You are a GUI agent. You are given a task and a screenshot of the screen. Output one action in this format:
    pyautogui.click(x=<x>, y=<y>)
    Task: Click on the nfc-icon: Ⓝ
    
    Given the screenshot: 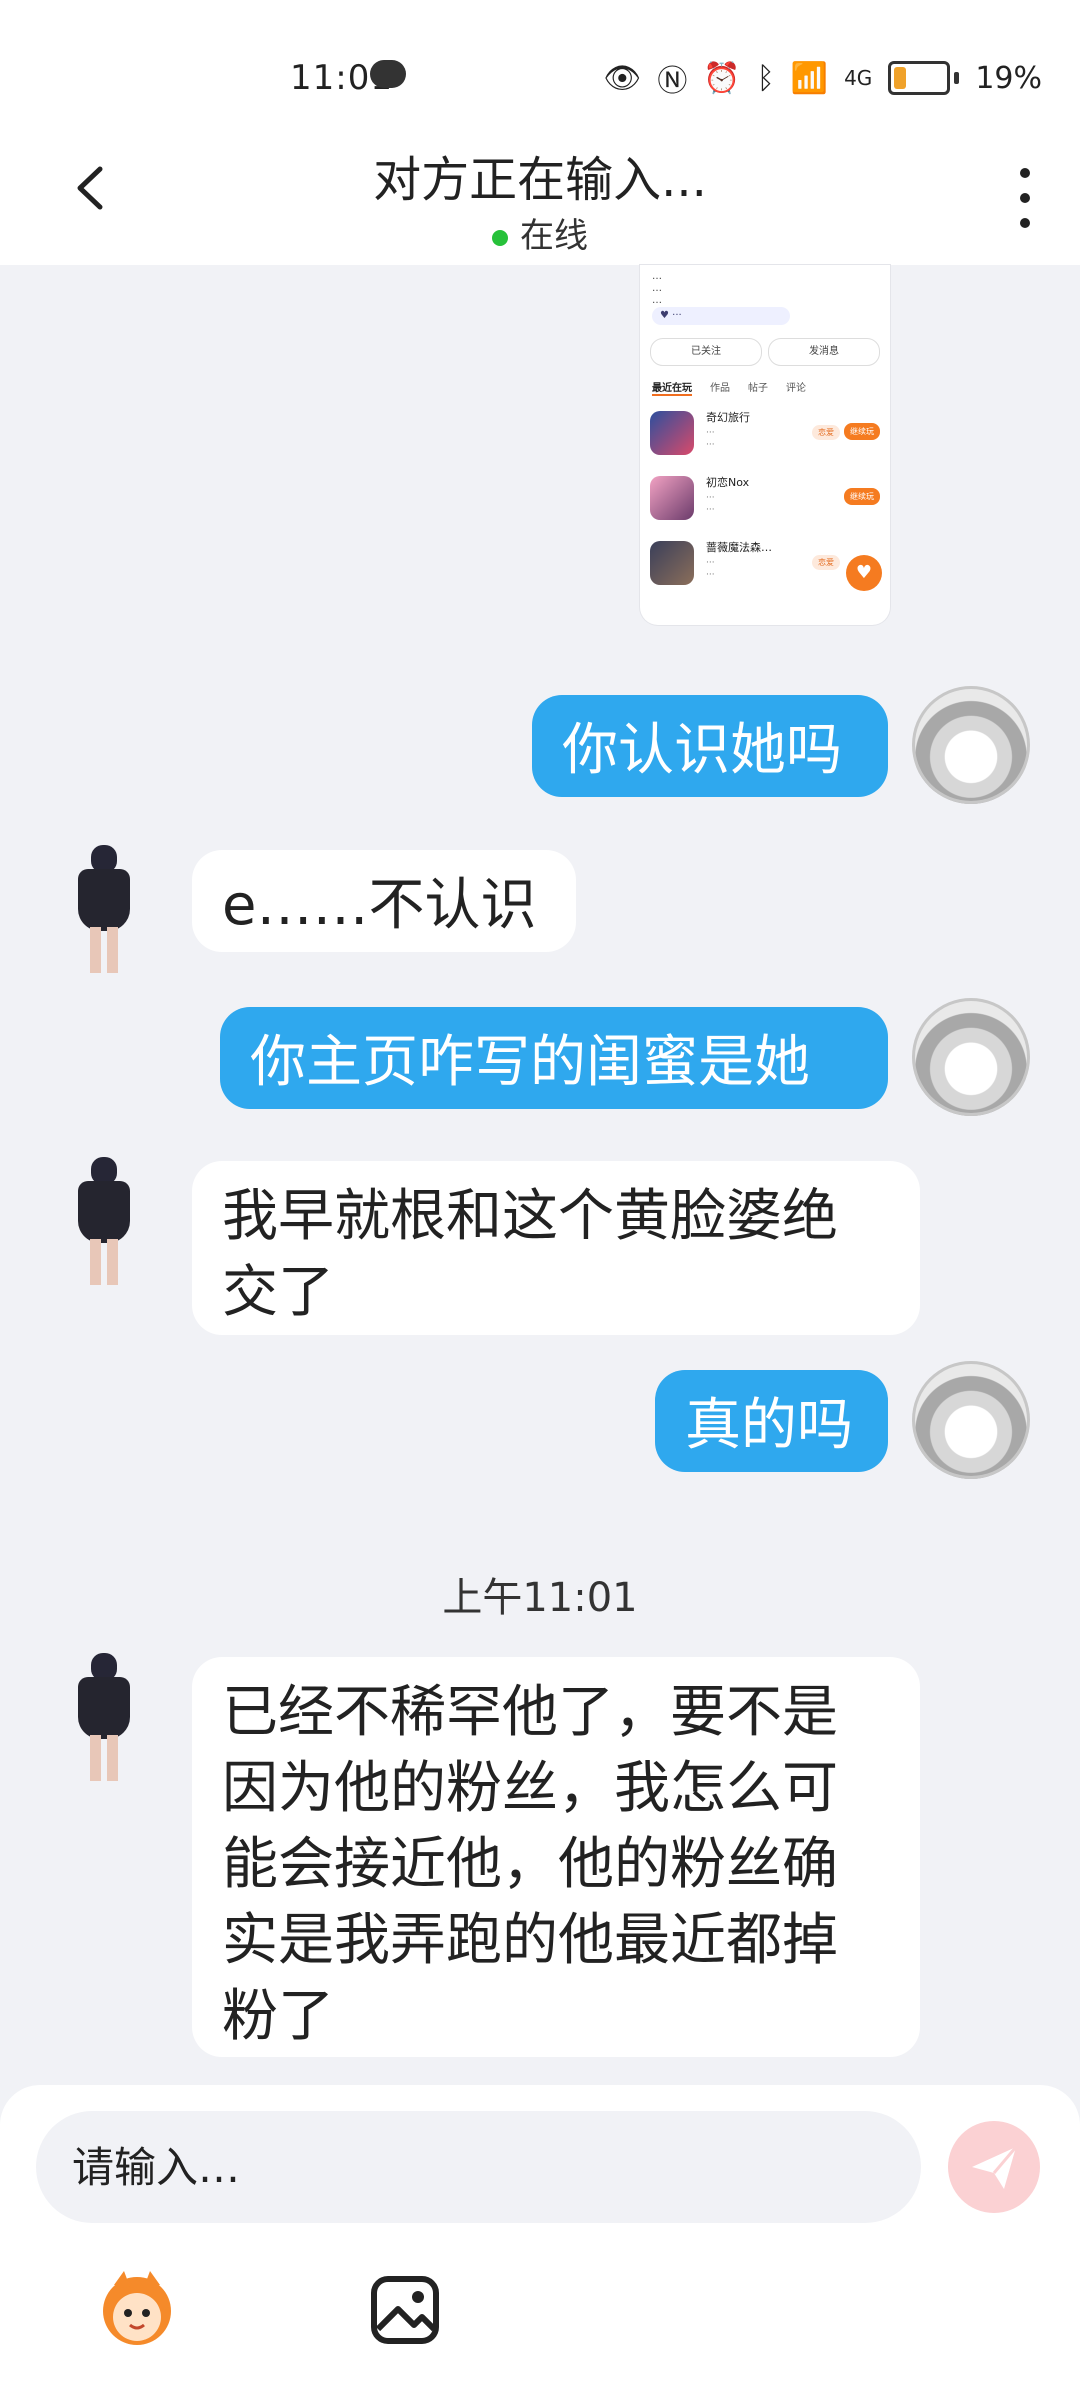 What is the action you would take?
    pyautogui.click(x=672, y=81)
    